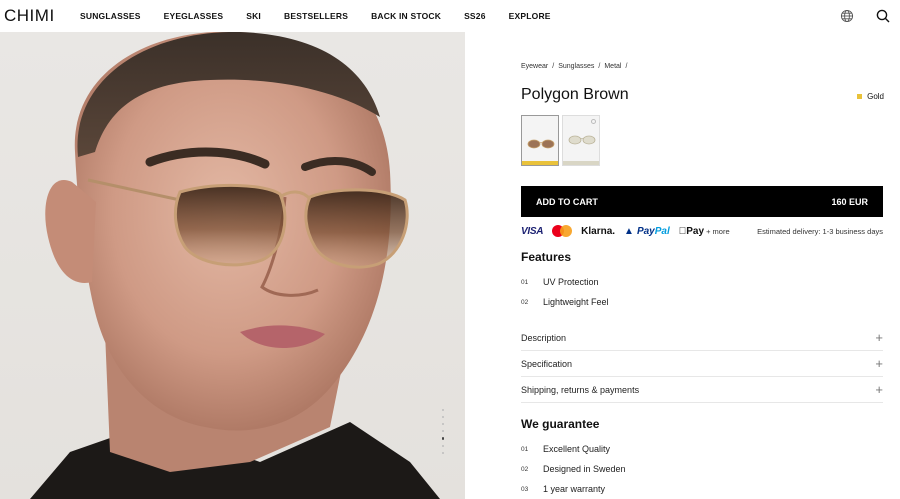 Image resolution: width=900 pixels, height=499 pixels. What do you see at coordinates (575, 94) in the screenshot?
I see `product-title: Polygon Brown` at bounding box center [575, 94].